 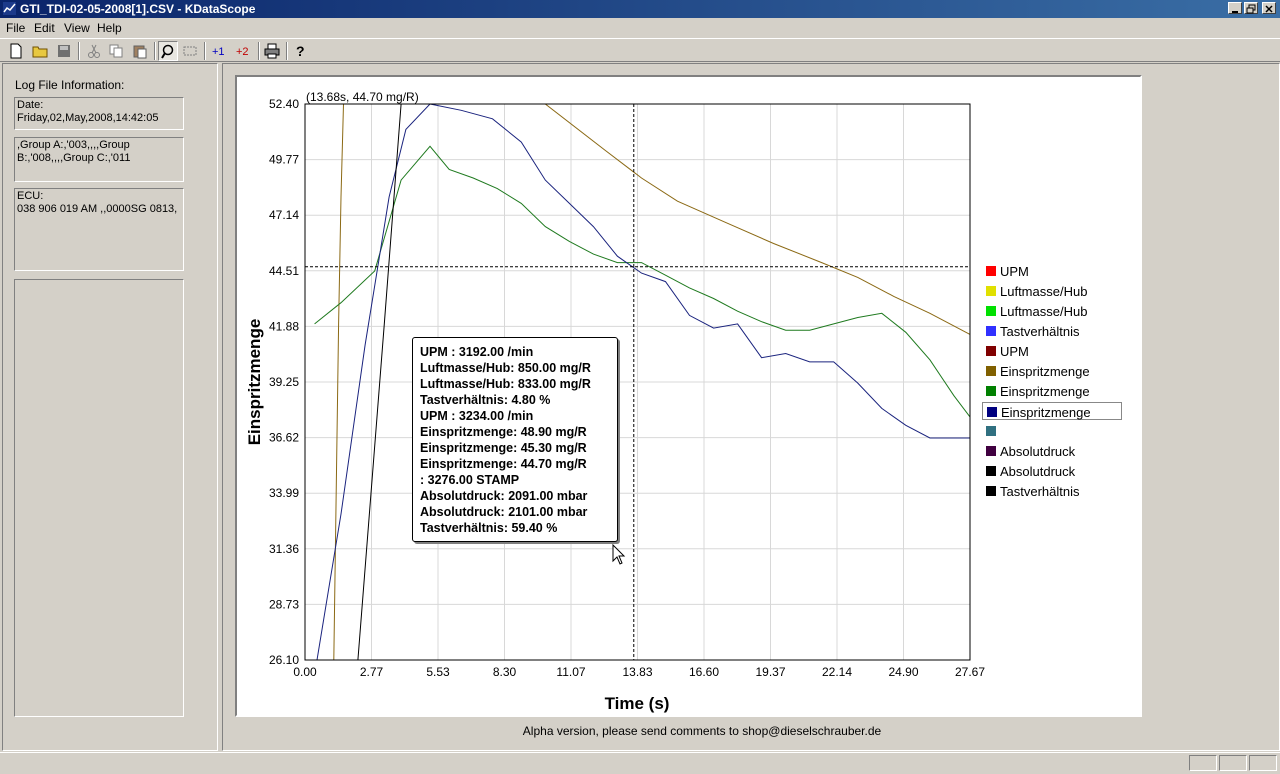 I want to click on y-tick-label: 26.10, so click(x=284, y=660).